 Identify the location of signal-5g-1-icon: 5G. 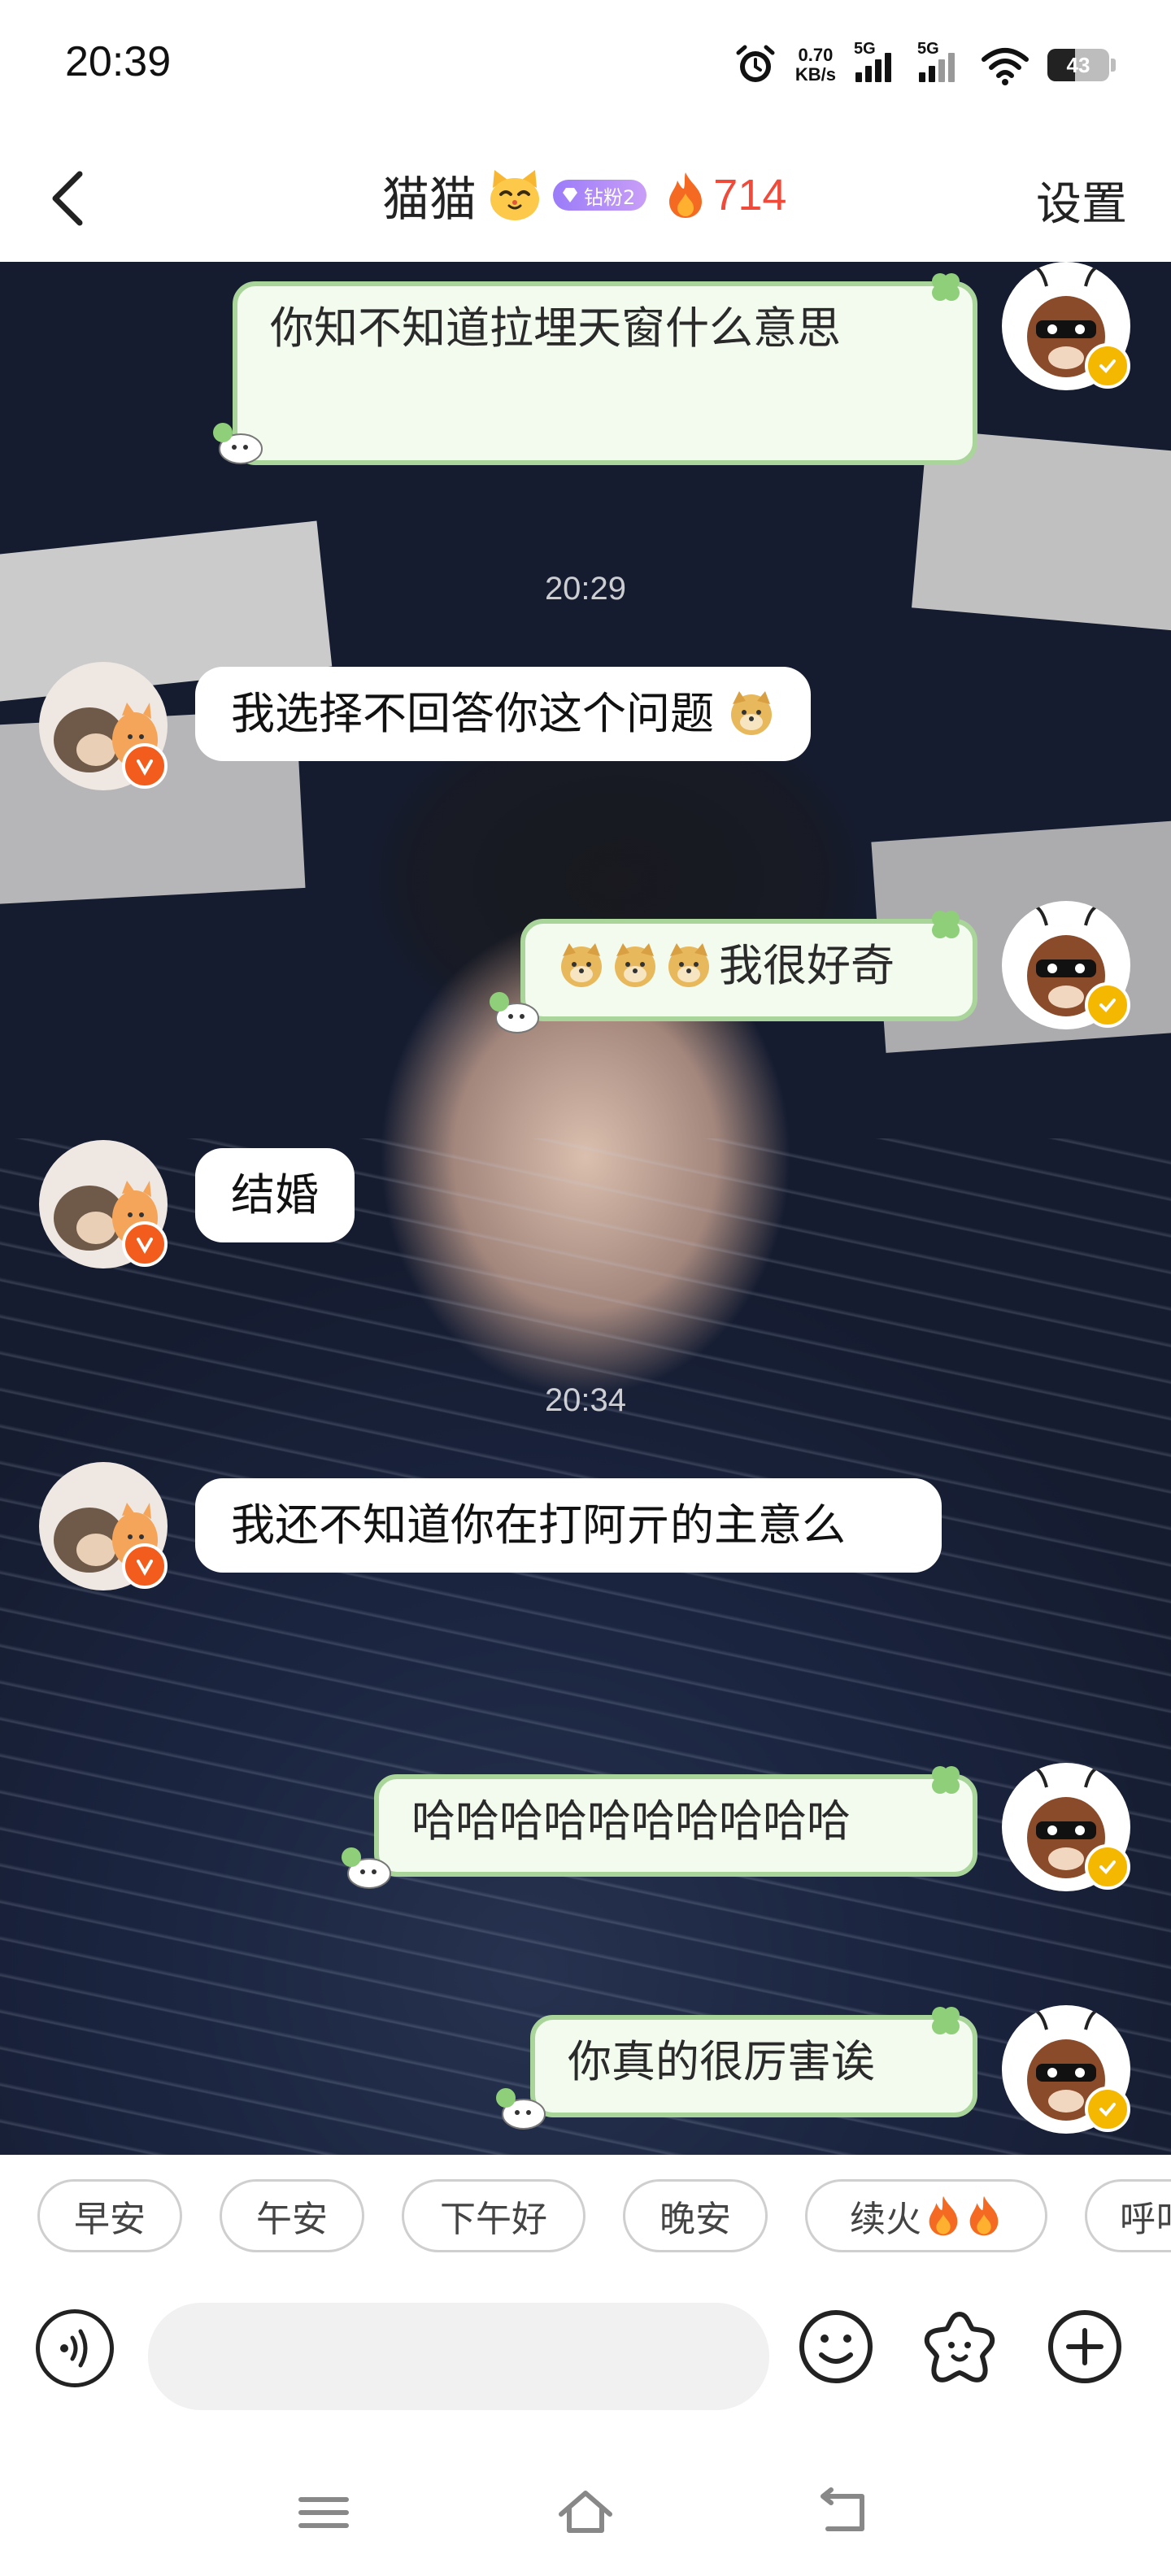
(876, 63).